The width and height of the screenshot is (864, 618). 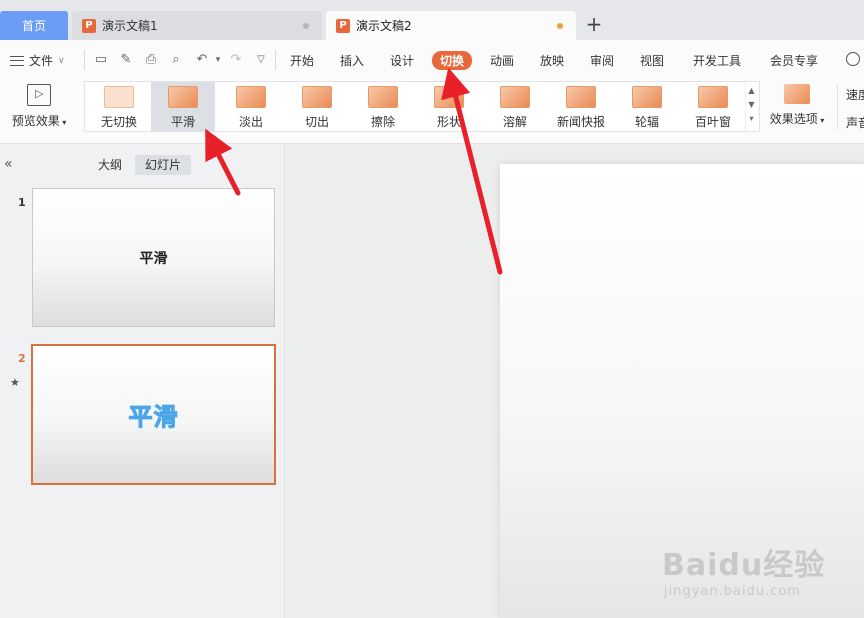 What do you see at coordinates (118, 122) in the screenshot?
I see `transition-label: 无切换` at bounding box center [118, 122].